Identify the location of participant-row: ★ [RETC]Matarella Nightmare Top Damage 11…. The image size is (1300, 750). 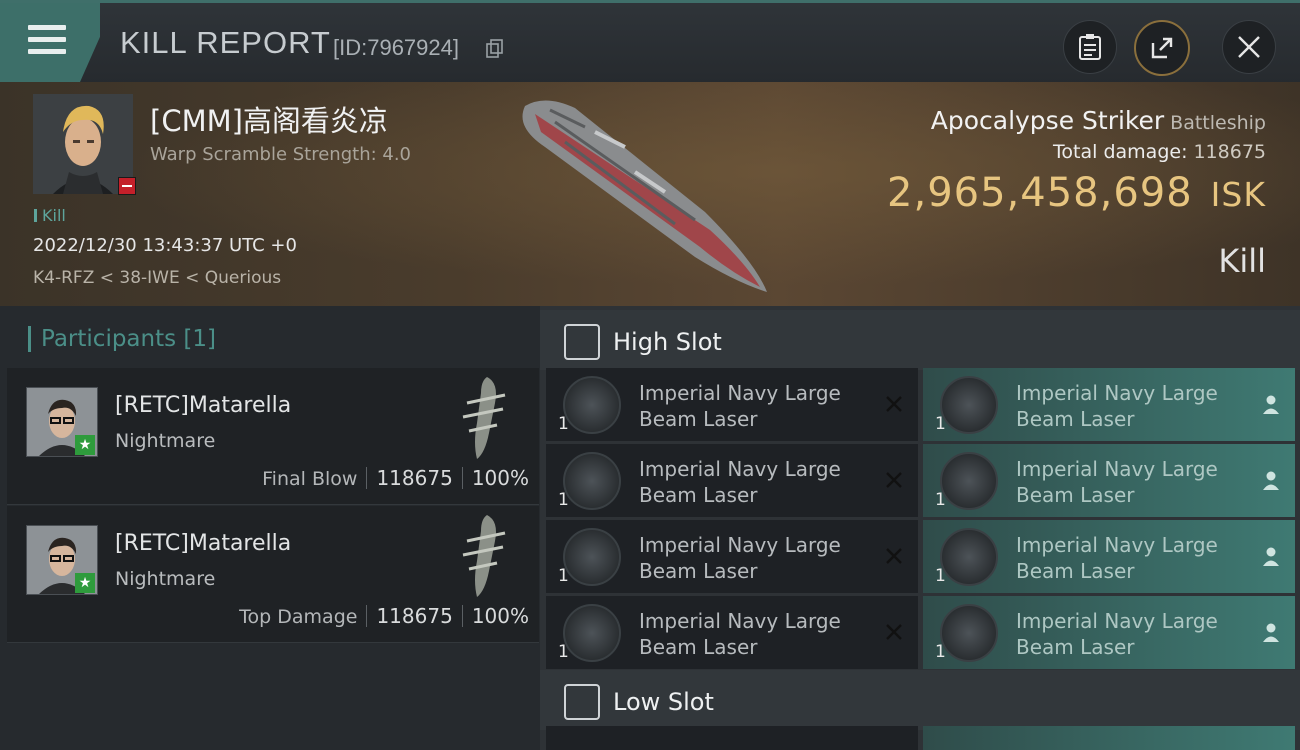
(273, 574).